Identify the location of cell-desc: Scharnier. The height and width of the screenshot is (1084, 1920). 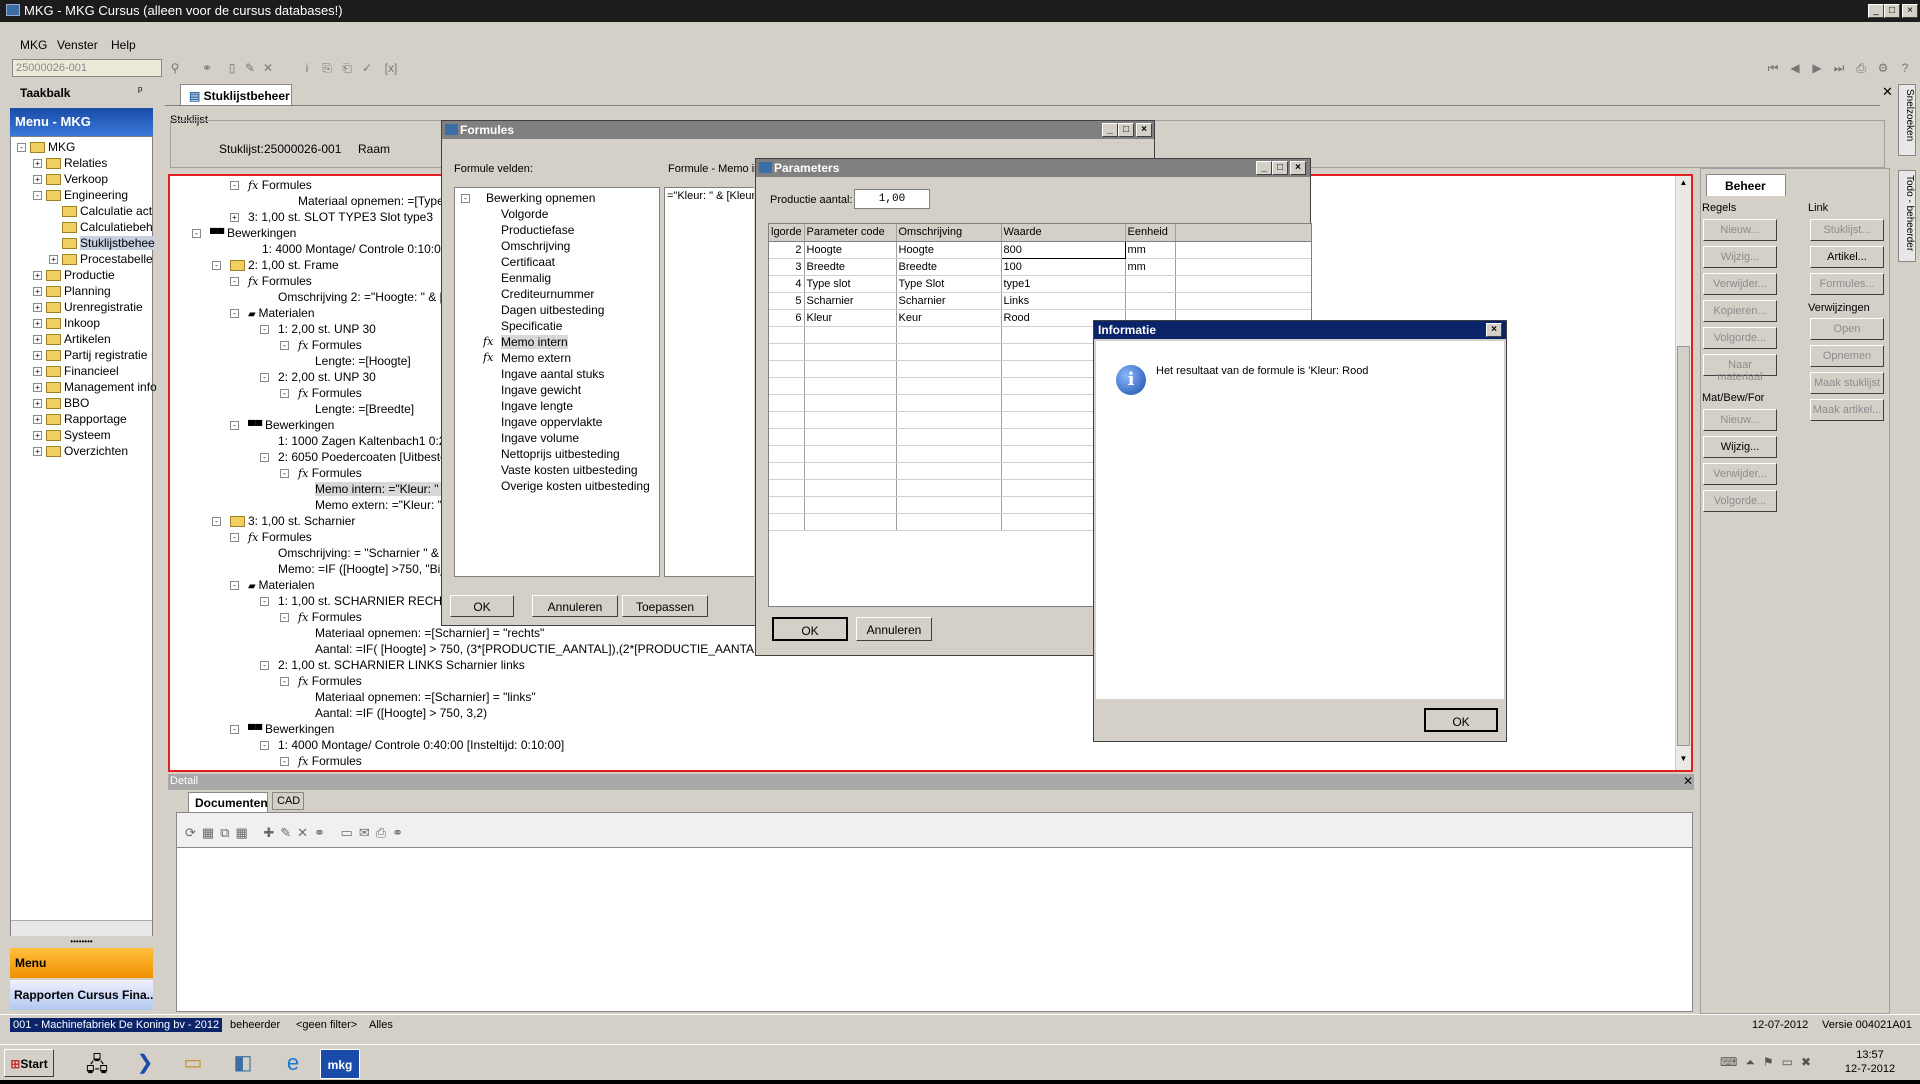
(949, 301).